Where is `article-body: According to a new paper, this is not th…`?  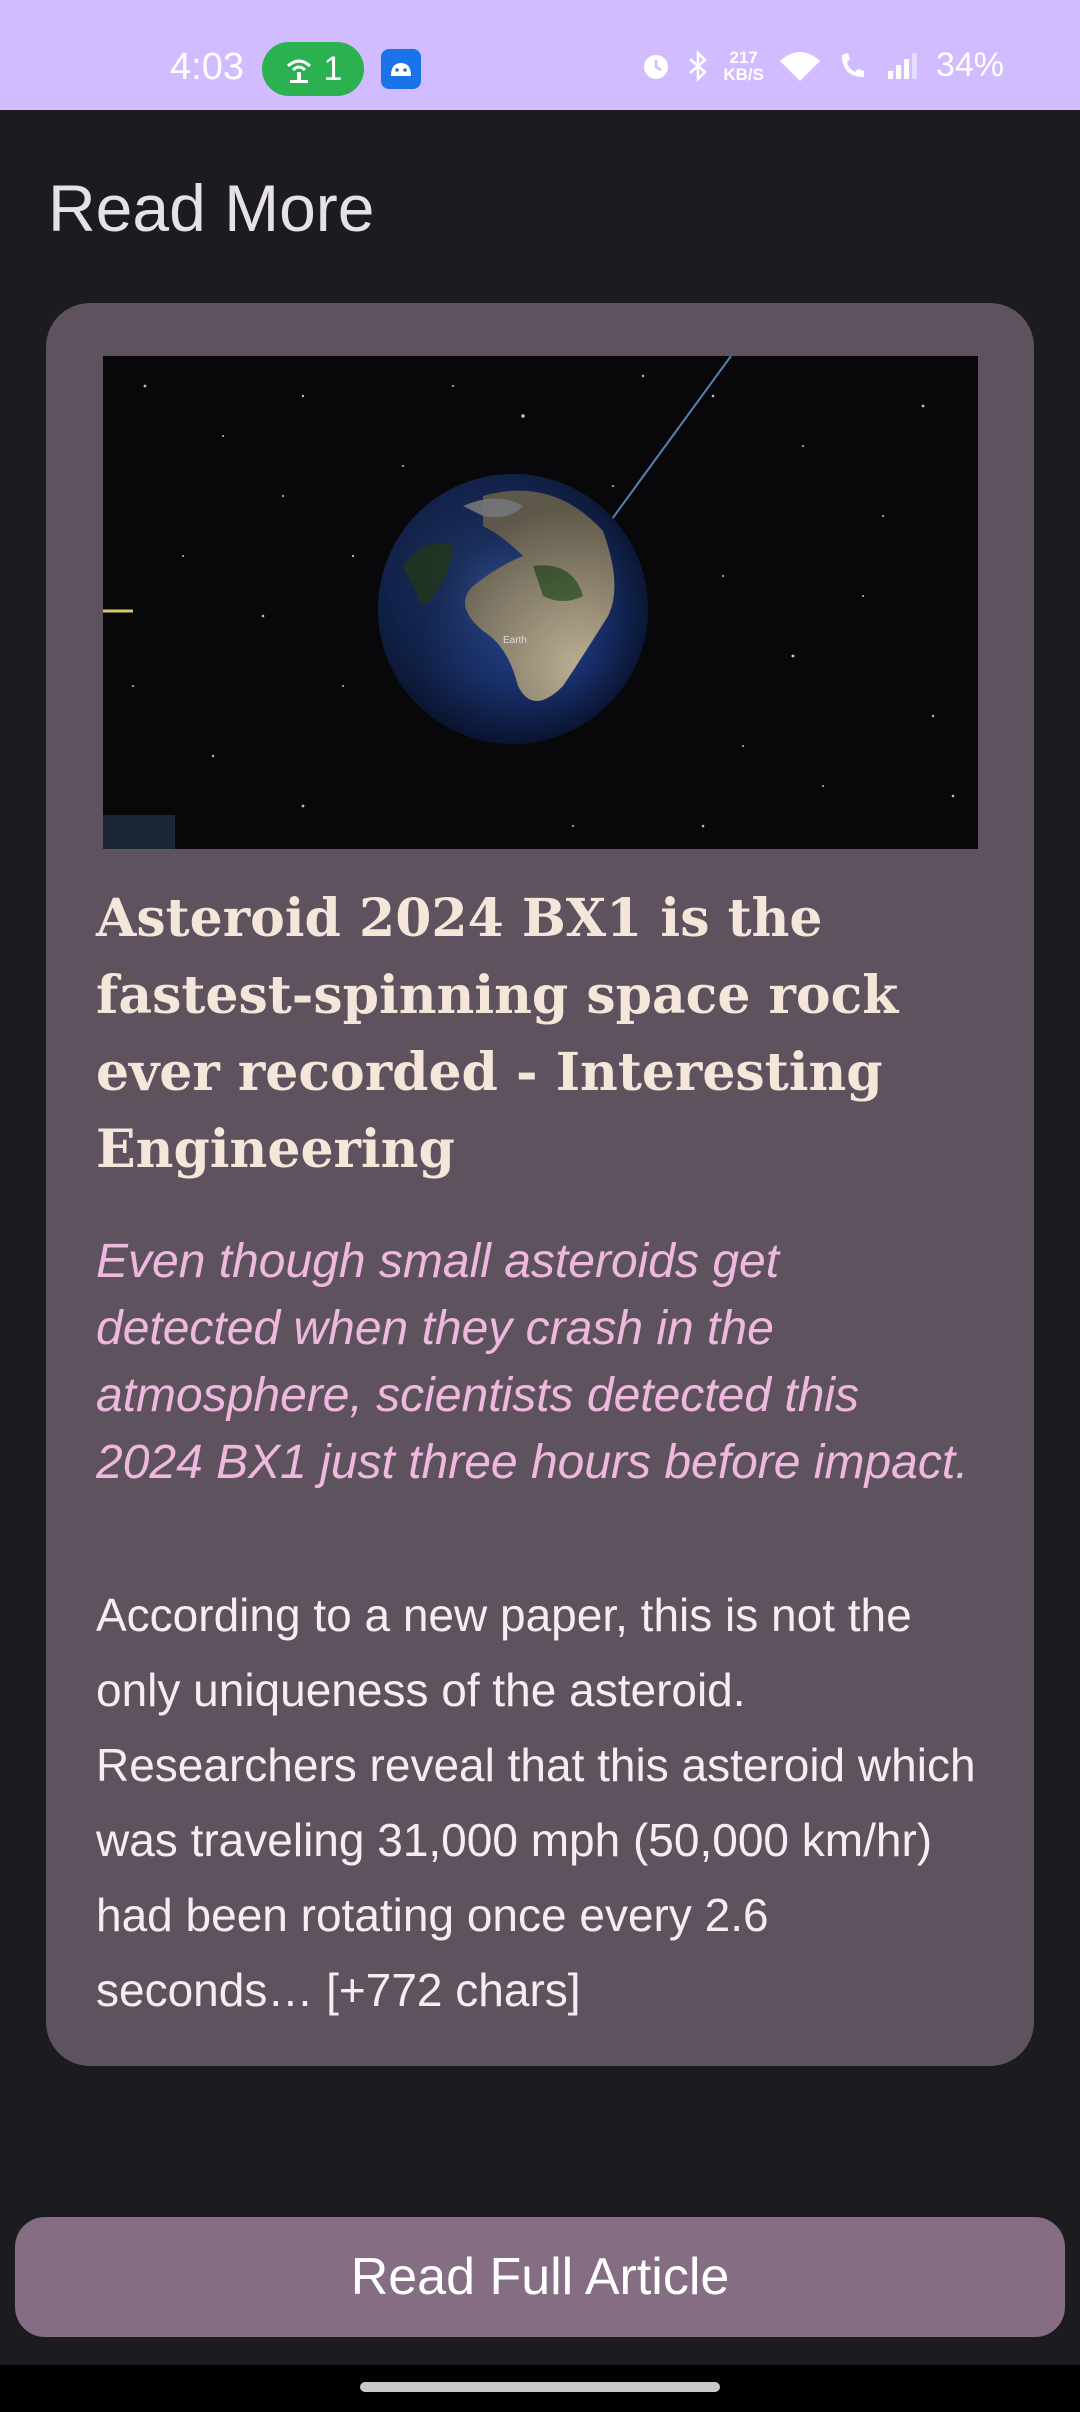 article-body: According to a new paper, this is not th… is located at coordinates (536, 1802).